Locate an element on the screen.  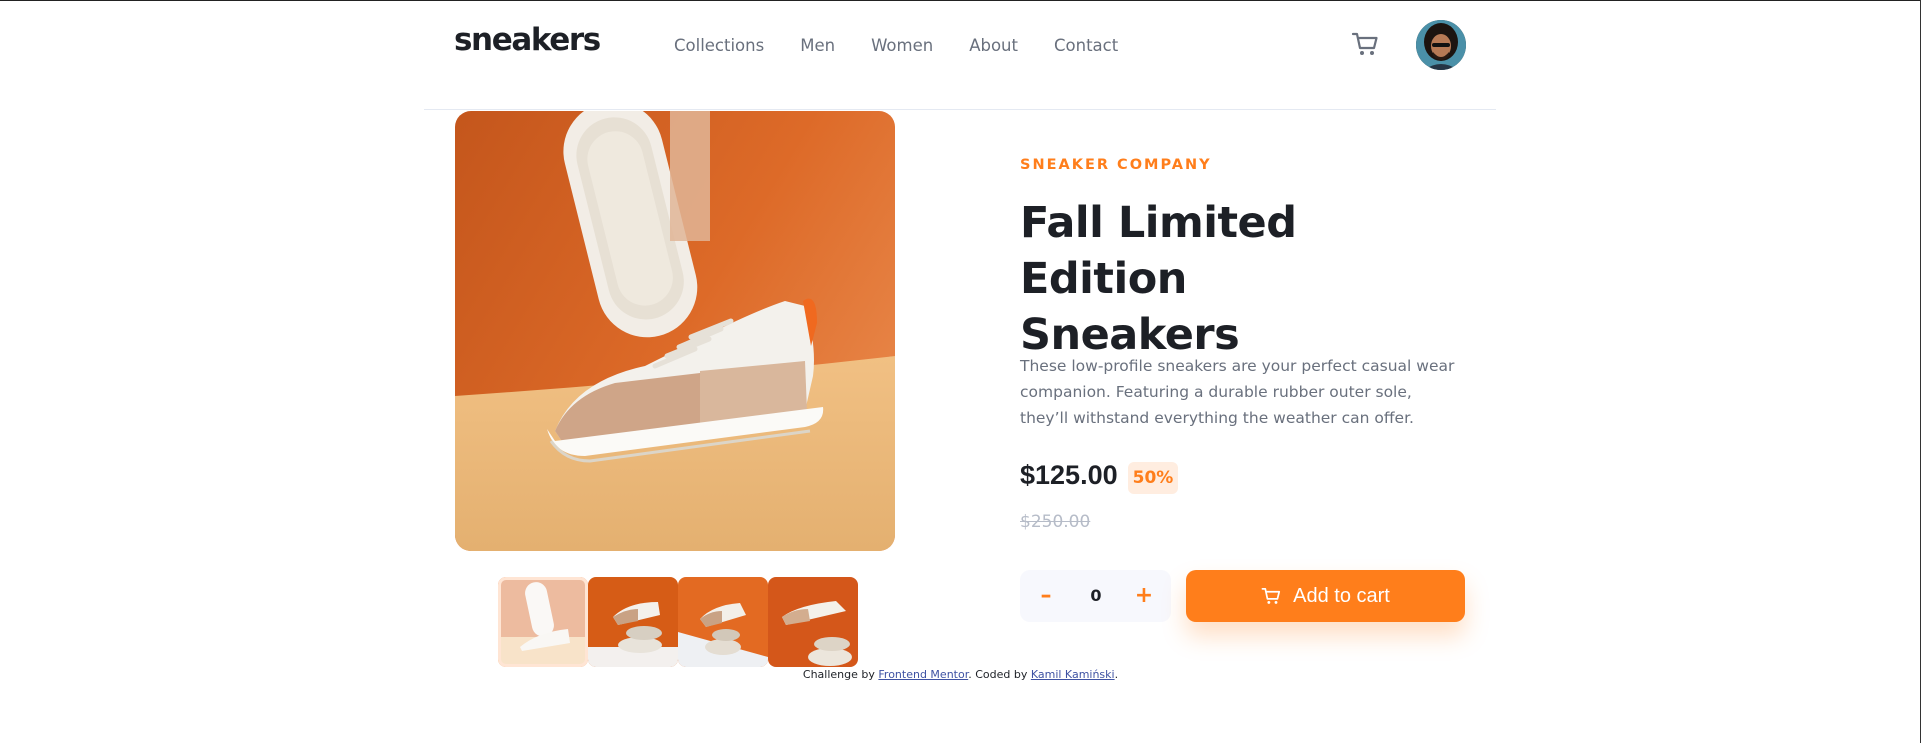
nav-contact: Contact is located at coordinates (1086, 45).